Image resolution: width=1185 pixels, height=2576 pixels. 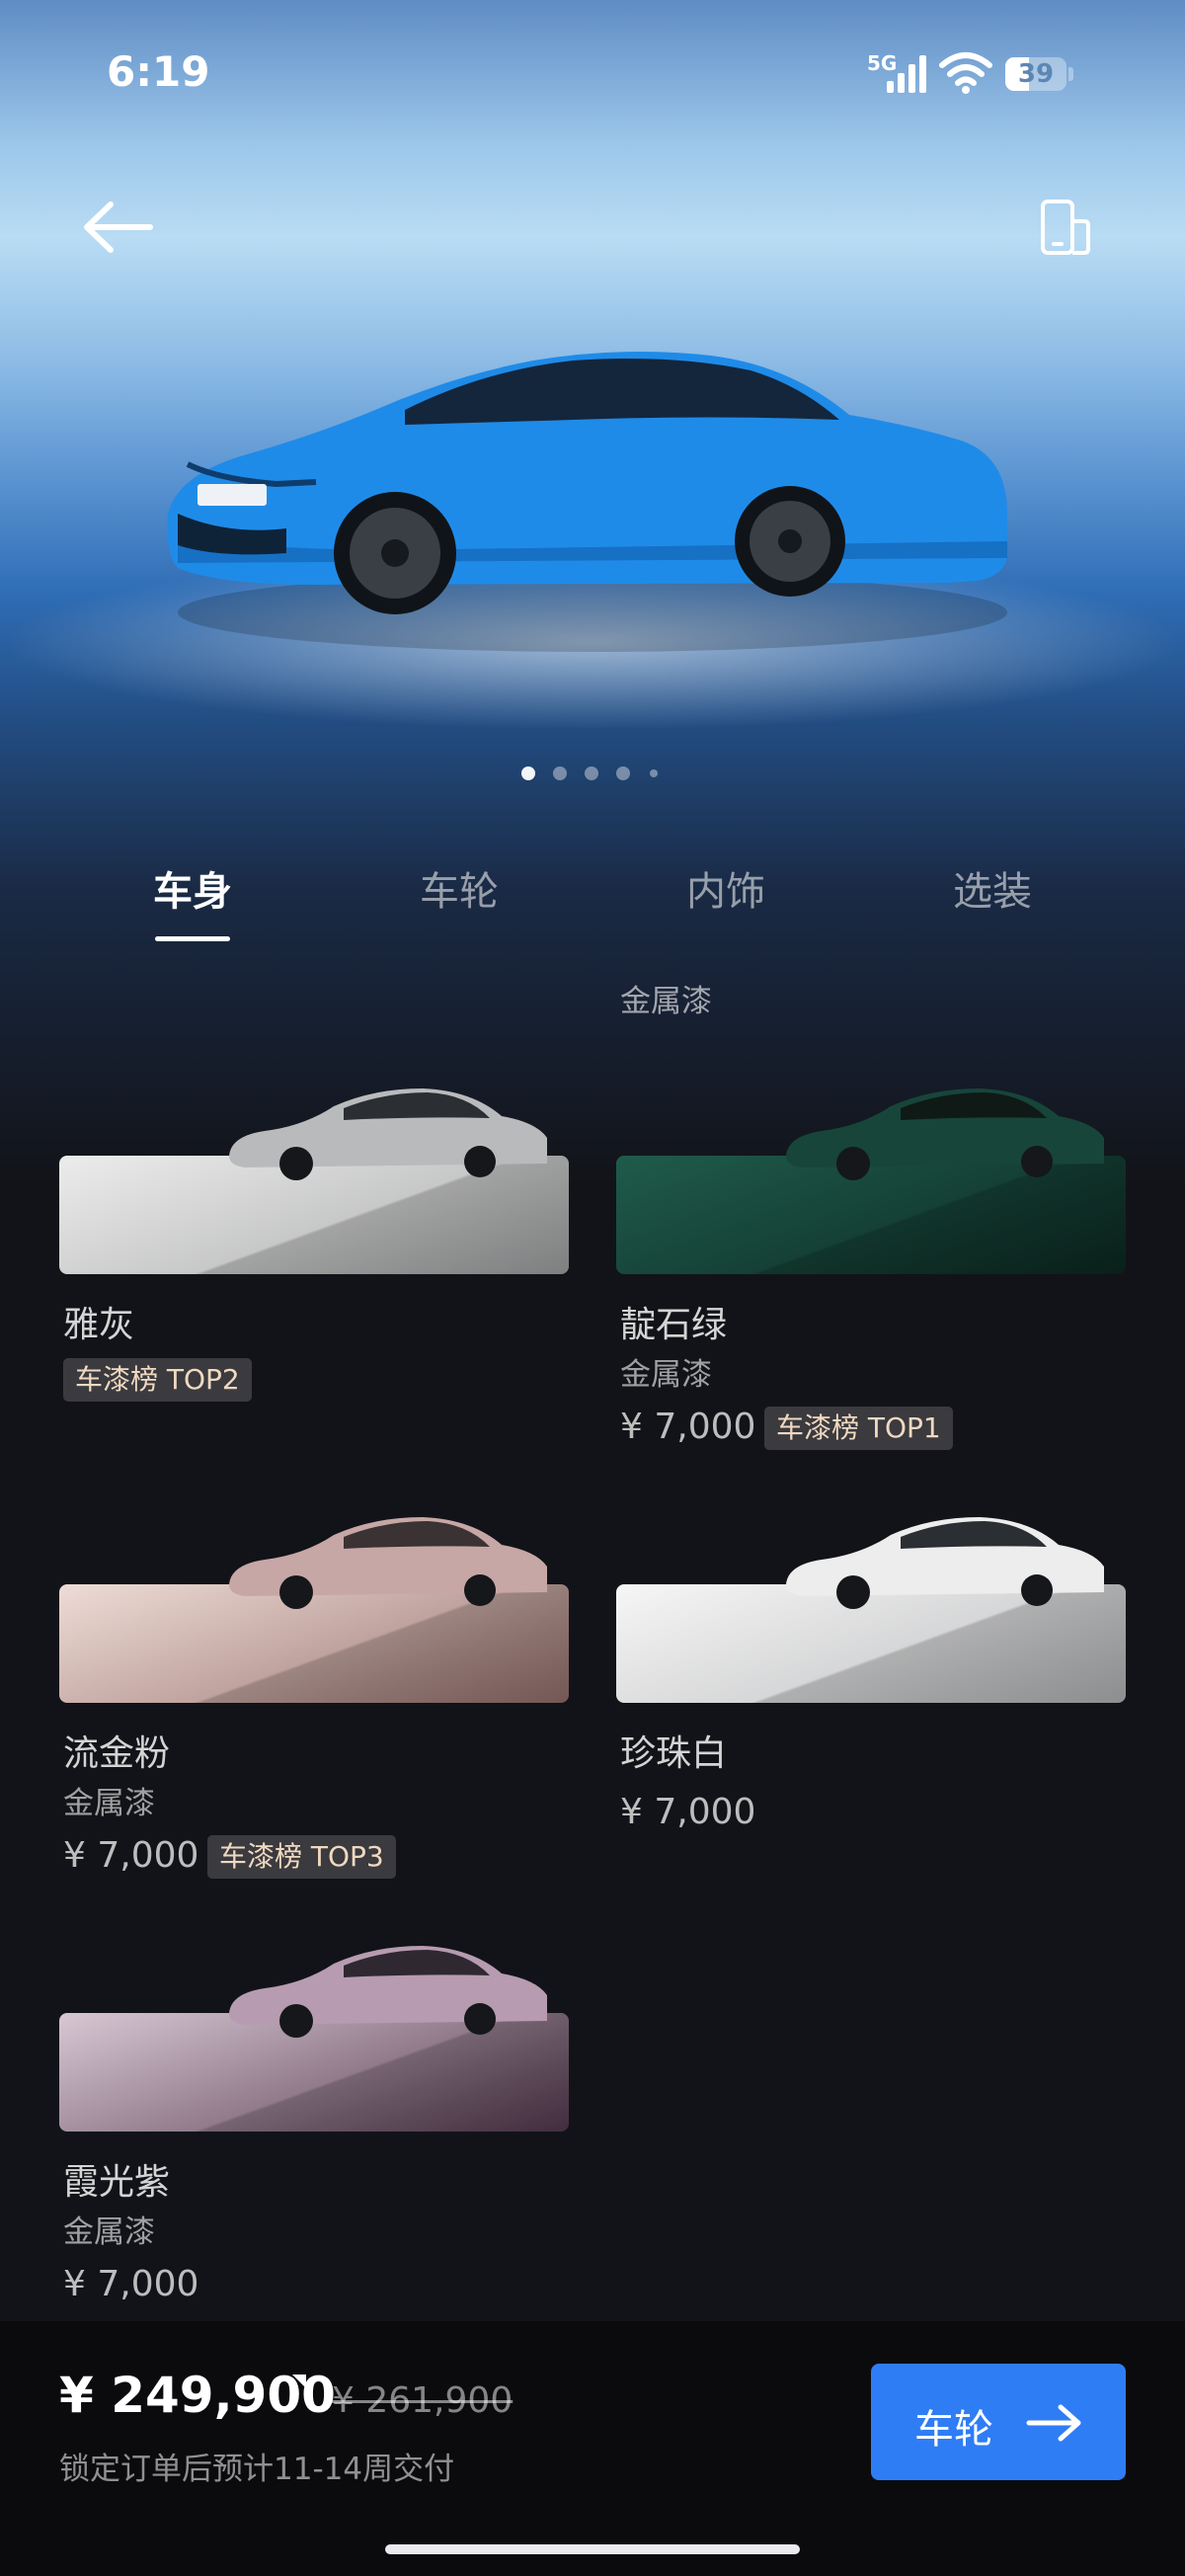 I want to click on config-tabs: 车身 车轮 内饰 选装, so click(x=592, y=903).